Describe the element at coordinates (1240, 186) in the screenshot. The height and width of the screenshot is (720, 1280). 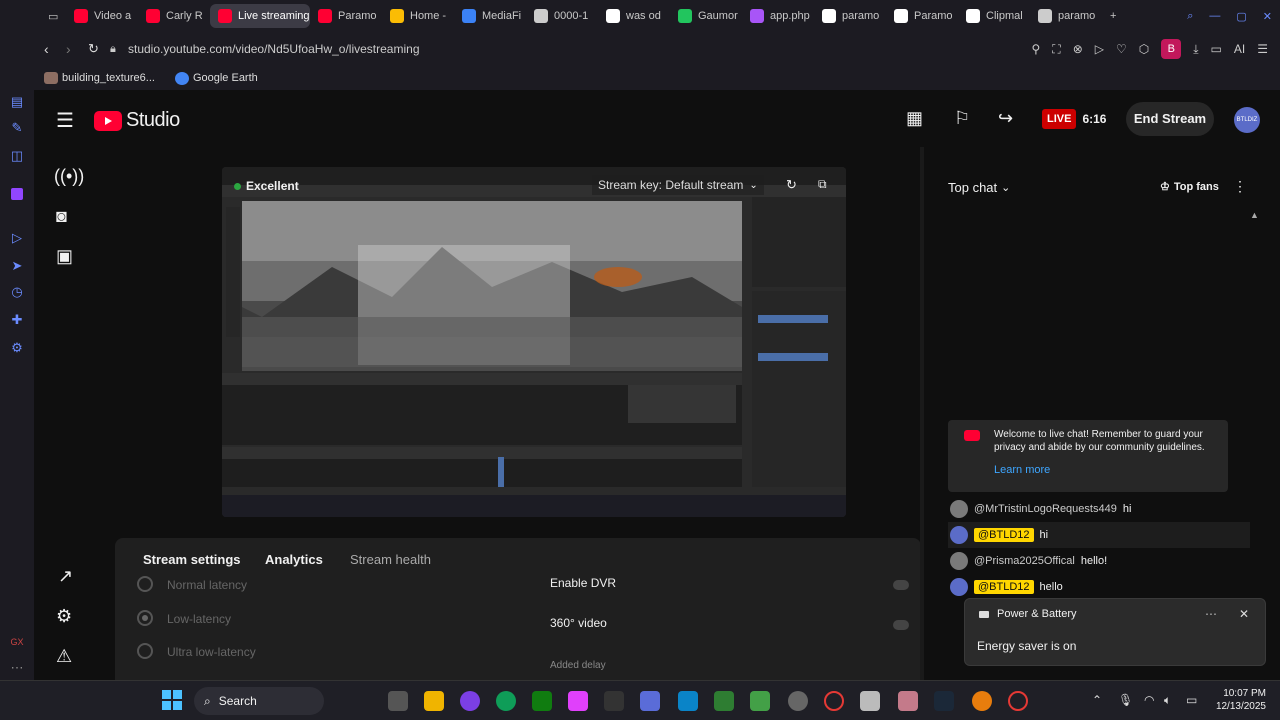
I see `chat-more-icon: ⋮` at that location.